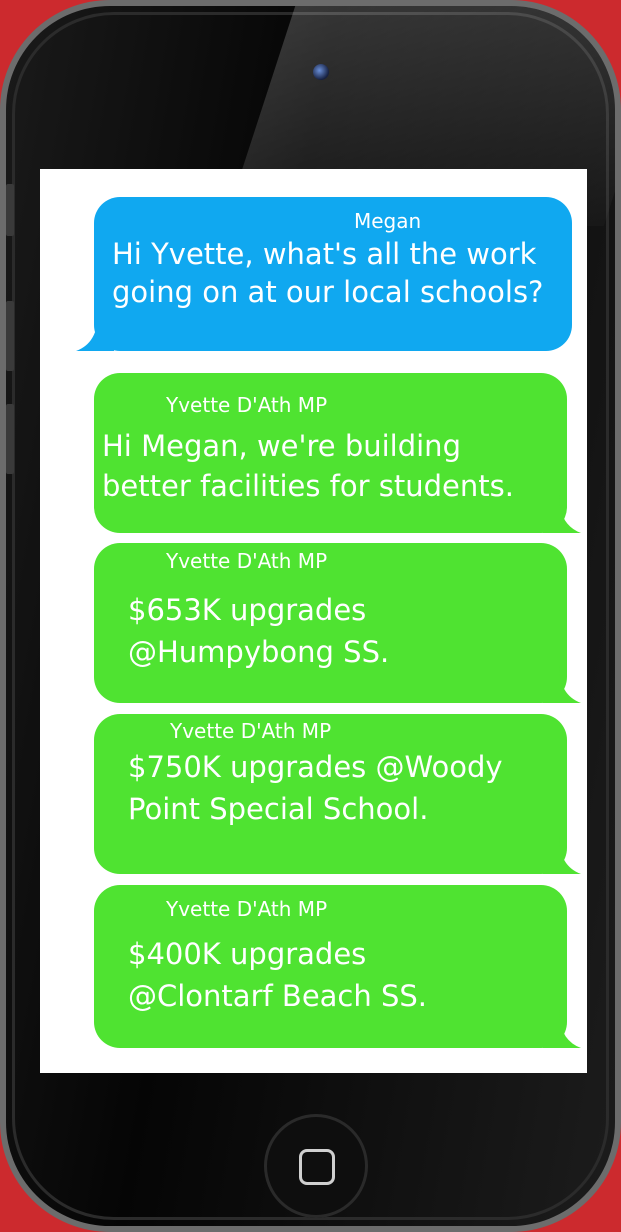 The width and height of the screenshot is (621, 1232). What do you see at coordinates (247, 954) in the screenshot?
I see `message-text-line: $400K upgrades` at bounding box center [247, 954].